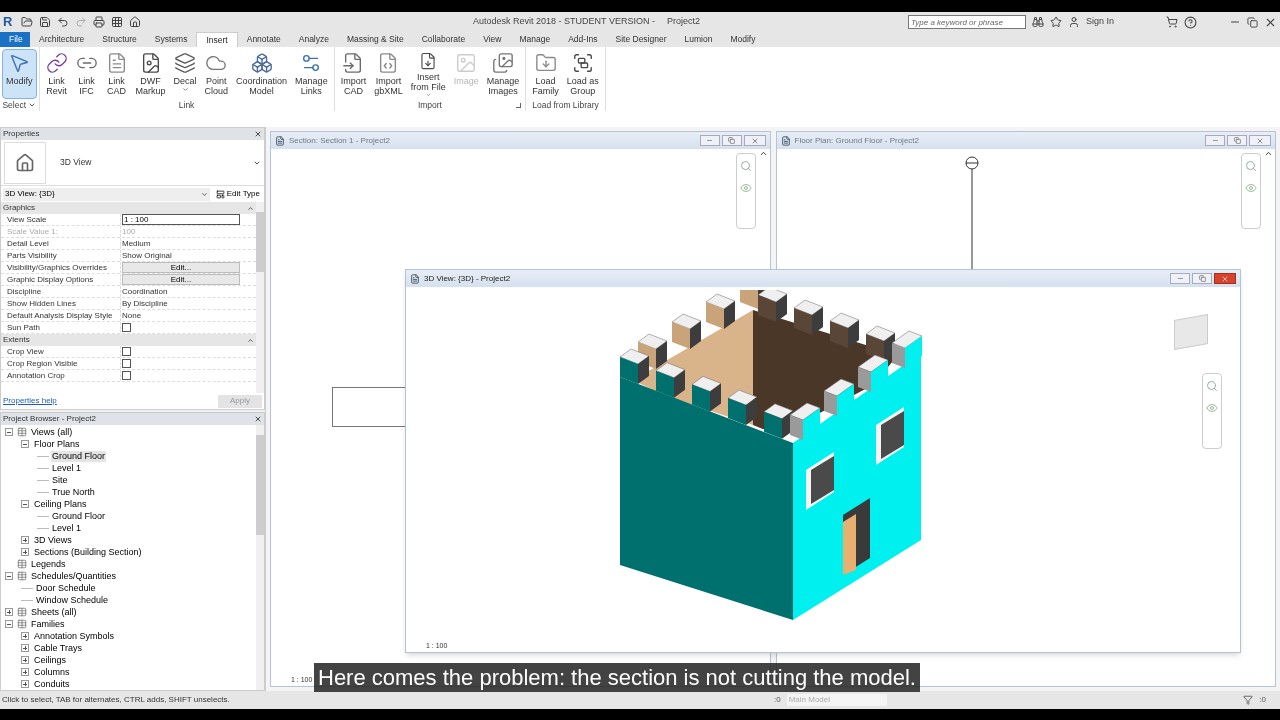  I want to click on tree-item: 3D Views, so click(53, 540).